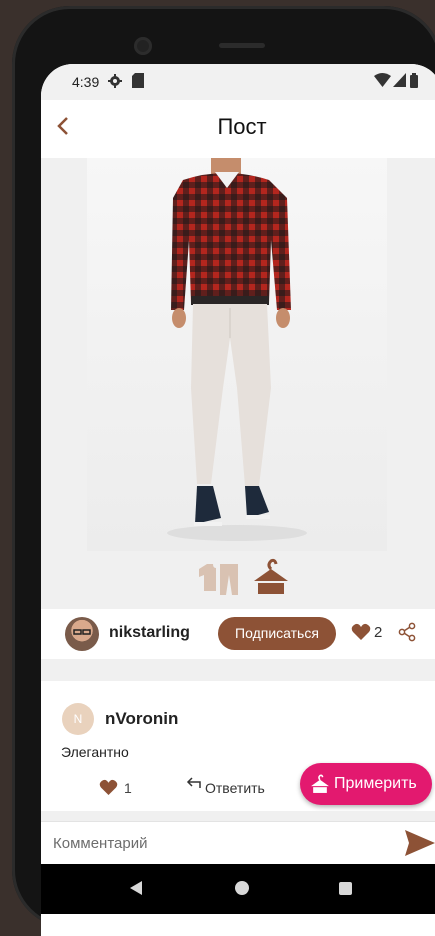 The width and height of the screenshot is (435, 936). I want to click on battery-icon, so click(414, 80).